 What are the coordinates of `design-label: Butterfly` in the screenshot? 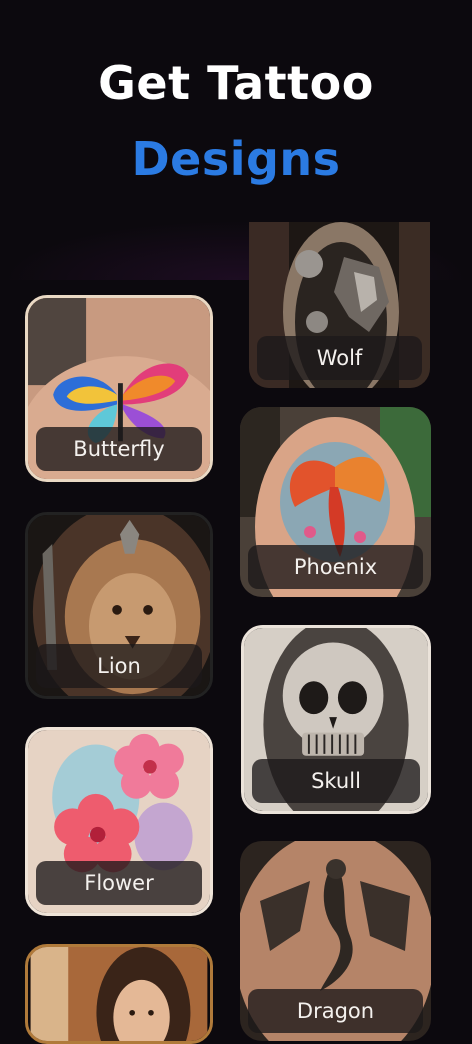 It's located at (119, 449).